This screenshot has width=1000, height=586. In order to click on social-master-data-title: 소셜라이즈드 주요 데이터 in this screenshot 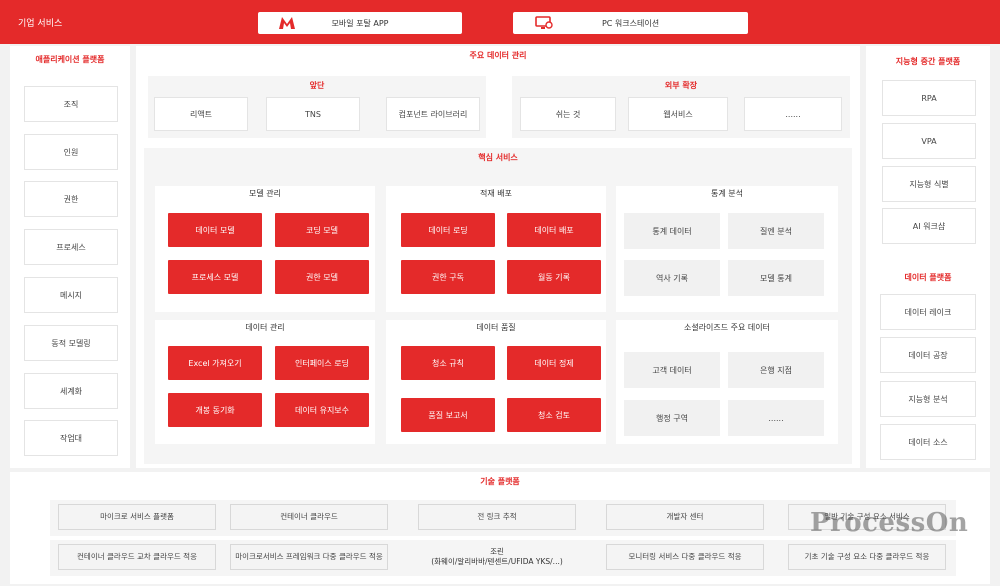, I will do `click(727, 327)`.